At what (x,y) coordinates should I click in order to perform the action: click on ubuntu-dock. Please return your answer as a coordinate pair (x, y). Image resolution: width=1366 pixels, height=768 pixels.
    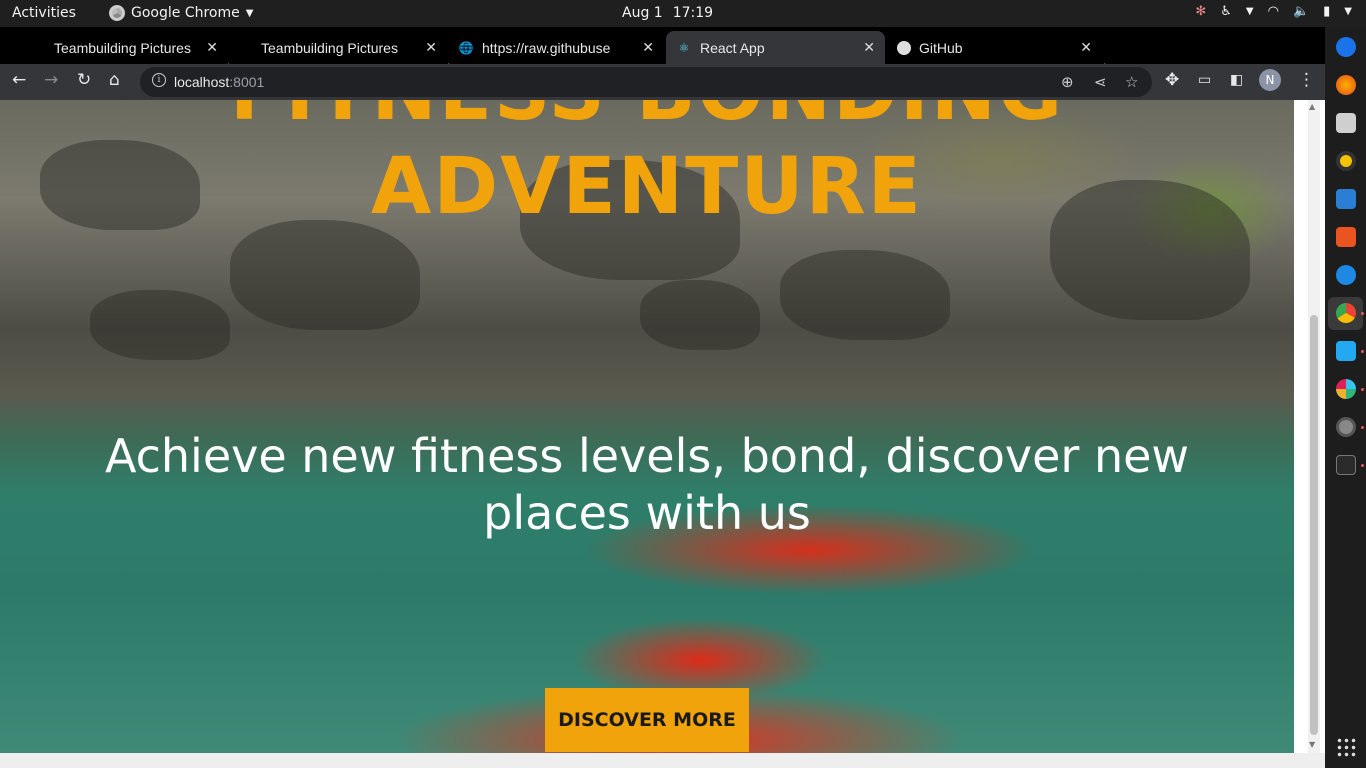
    Looking at the image, I should click on (1345, 397).